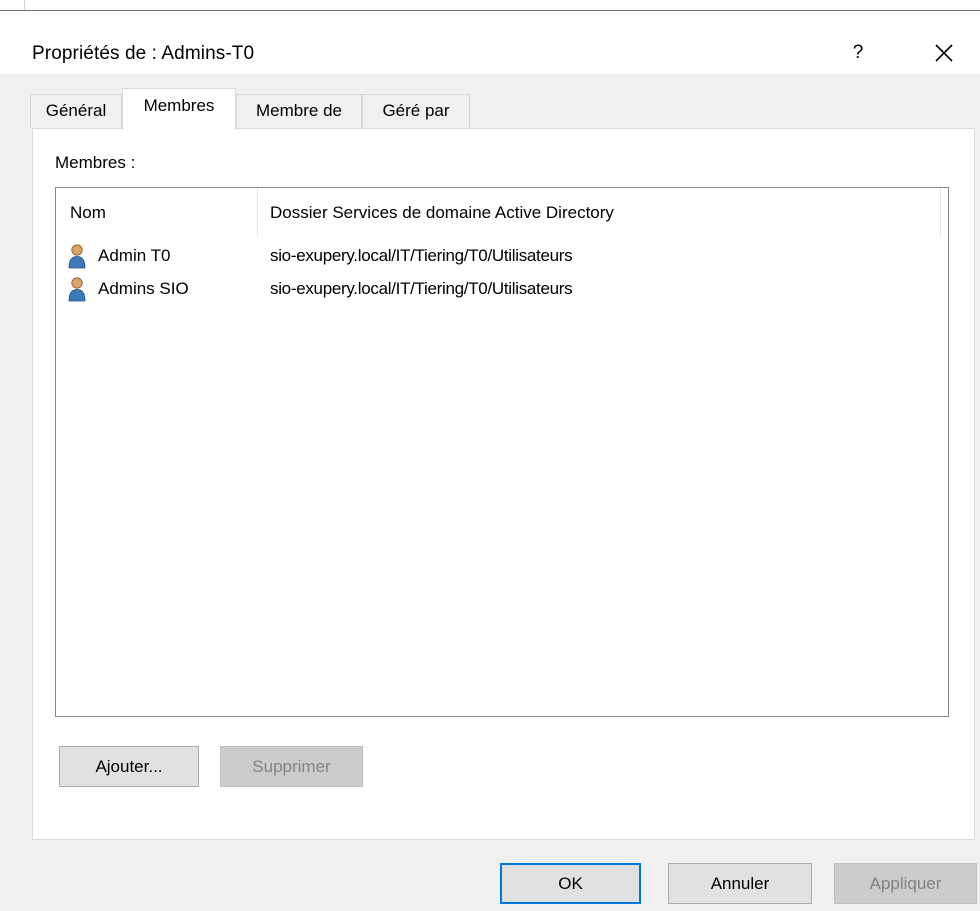 The width and height of the screenshot is (980, 911). I want to click on close-button, so click(944, 53).